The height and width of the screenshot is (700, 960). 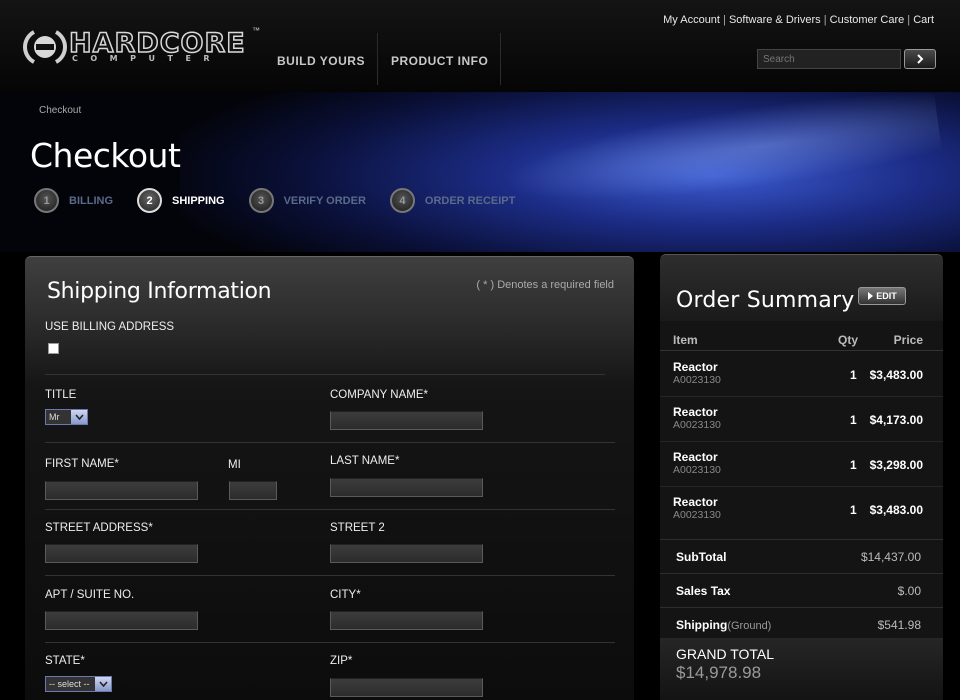 I want to click on order-summary-header: Order Summary EDIT, so click(x=801, y=288).